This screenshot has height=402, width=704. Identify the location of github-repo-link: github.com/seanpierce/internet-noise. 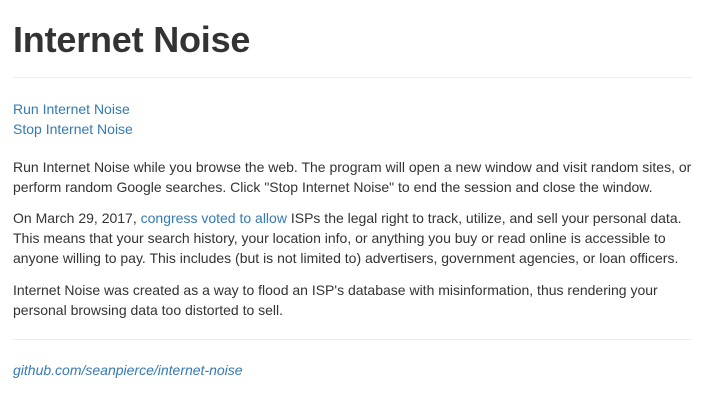
(128, 370).